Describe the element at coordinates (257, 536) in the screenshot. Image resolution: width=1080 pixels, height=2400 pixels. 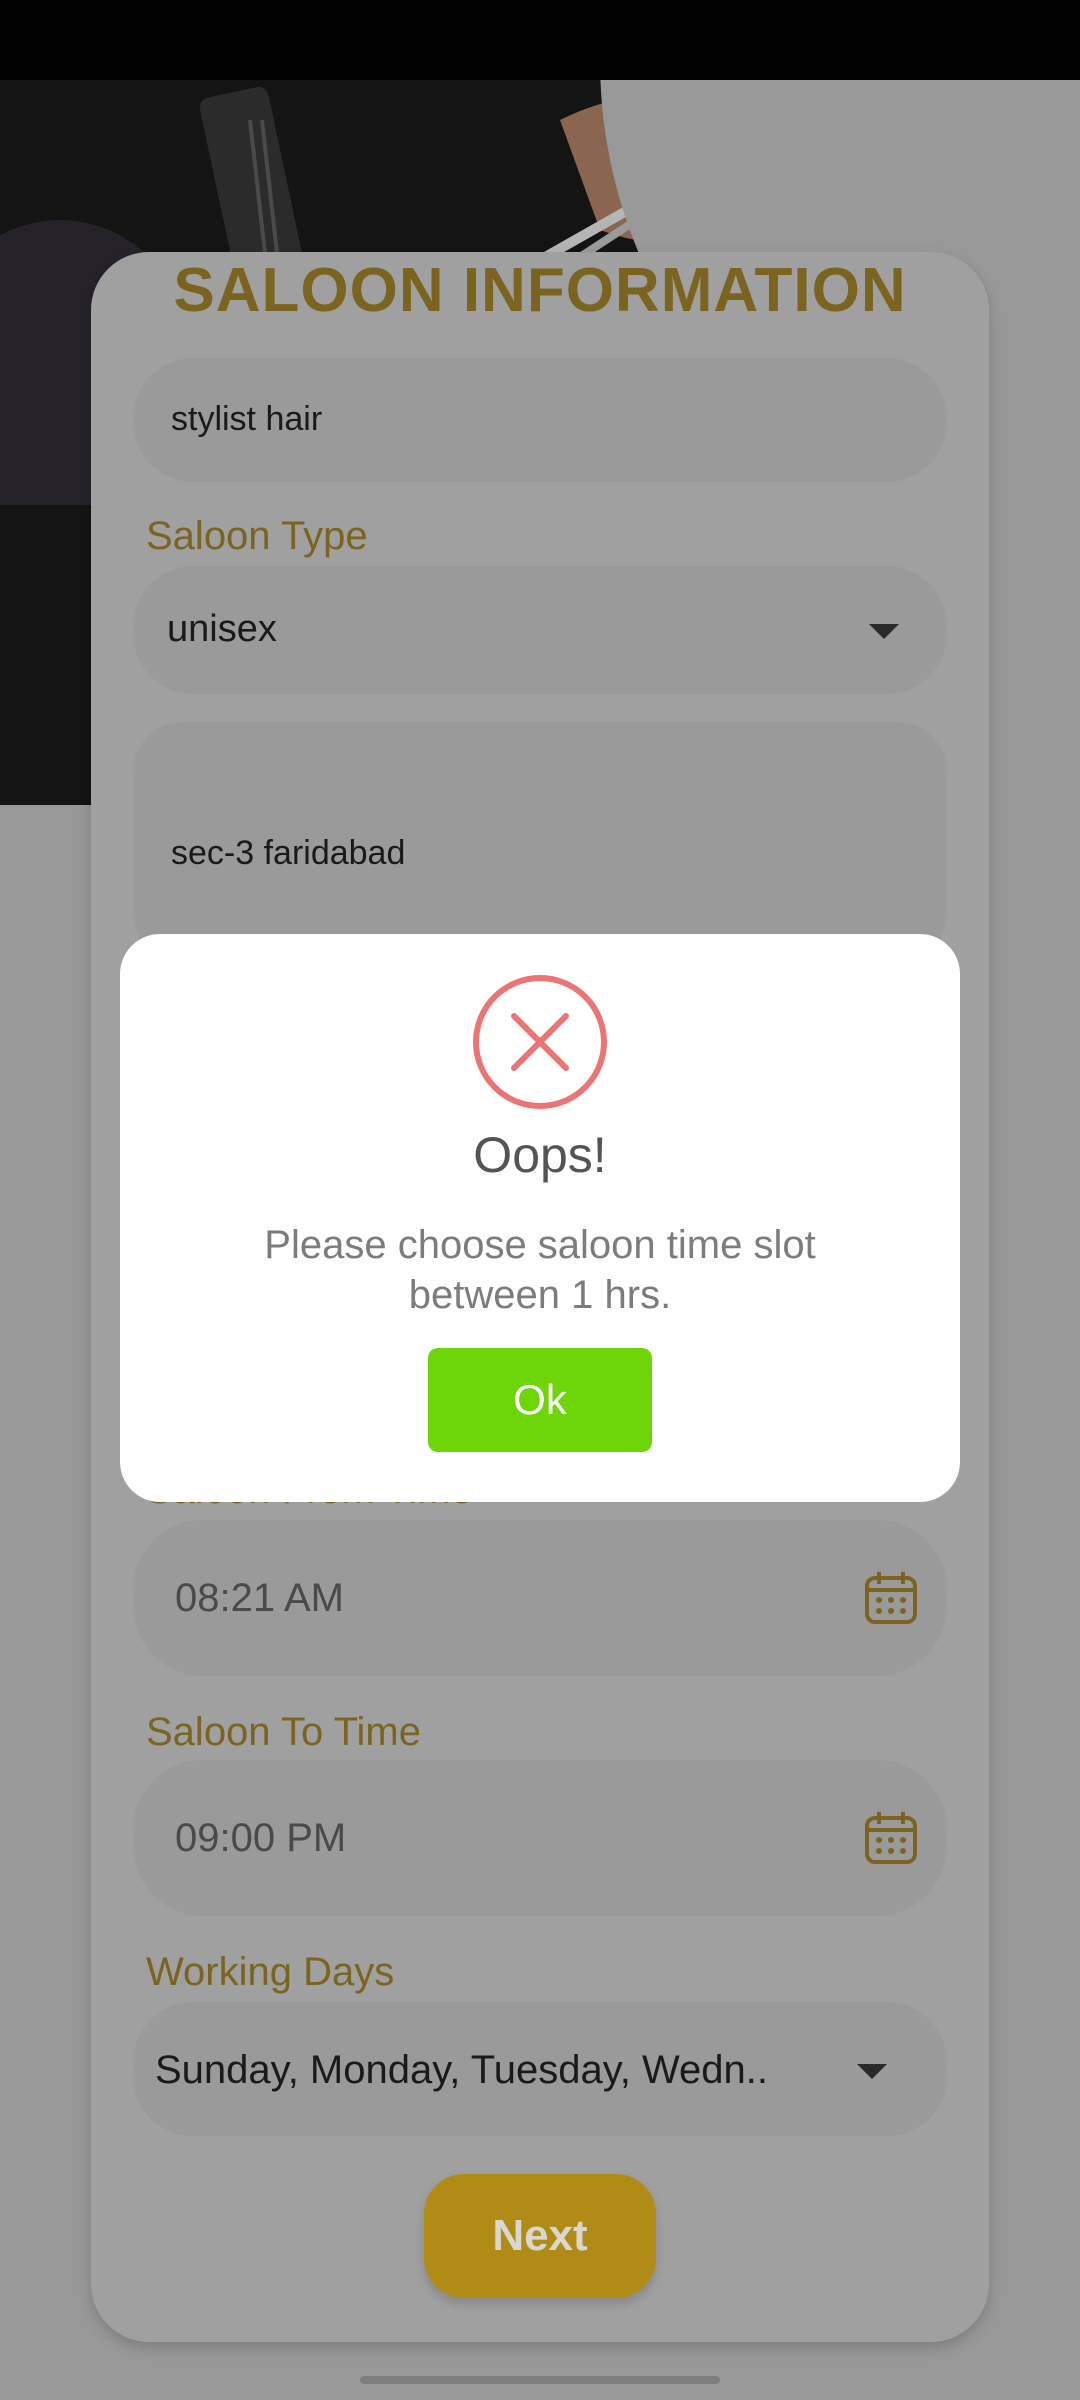
I see `saloon-type-label: Saloon Type` at that location.